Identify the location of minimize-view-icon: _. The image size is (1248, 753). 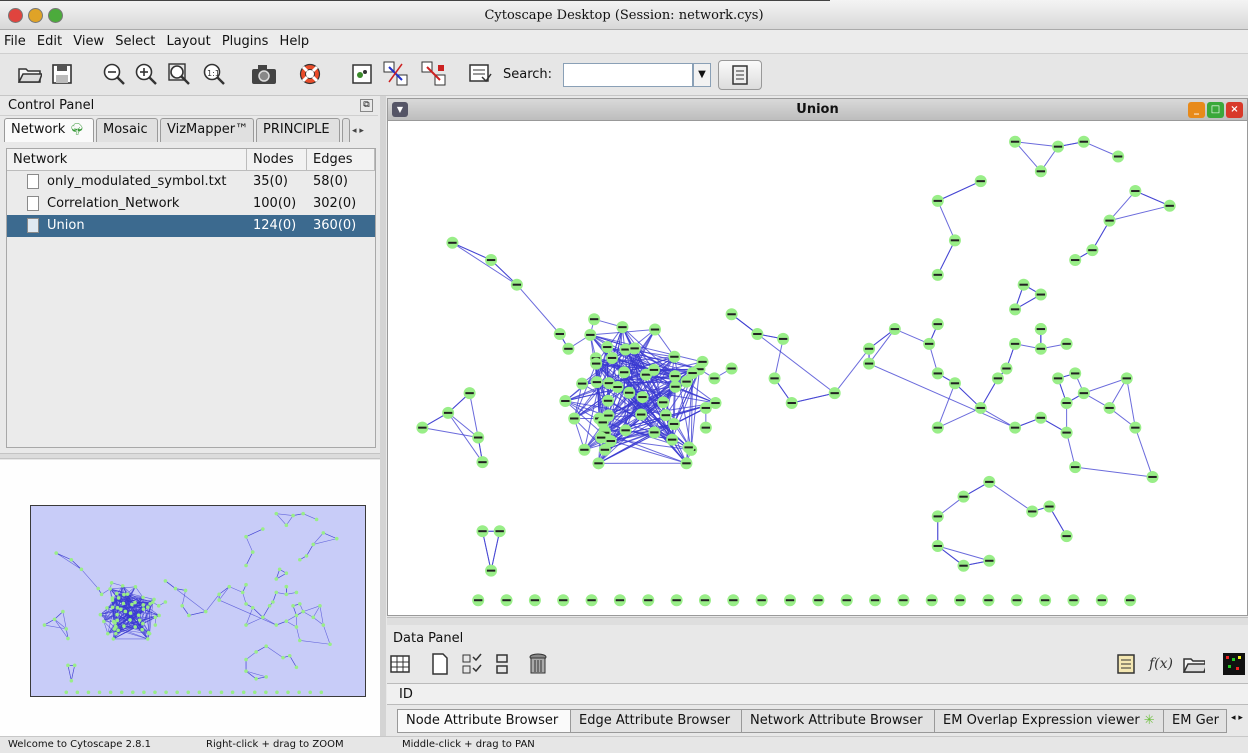
(1196, 110).